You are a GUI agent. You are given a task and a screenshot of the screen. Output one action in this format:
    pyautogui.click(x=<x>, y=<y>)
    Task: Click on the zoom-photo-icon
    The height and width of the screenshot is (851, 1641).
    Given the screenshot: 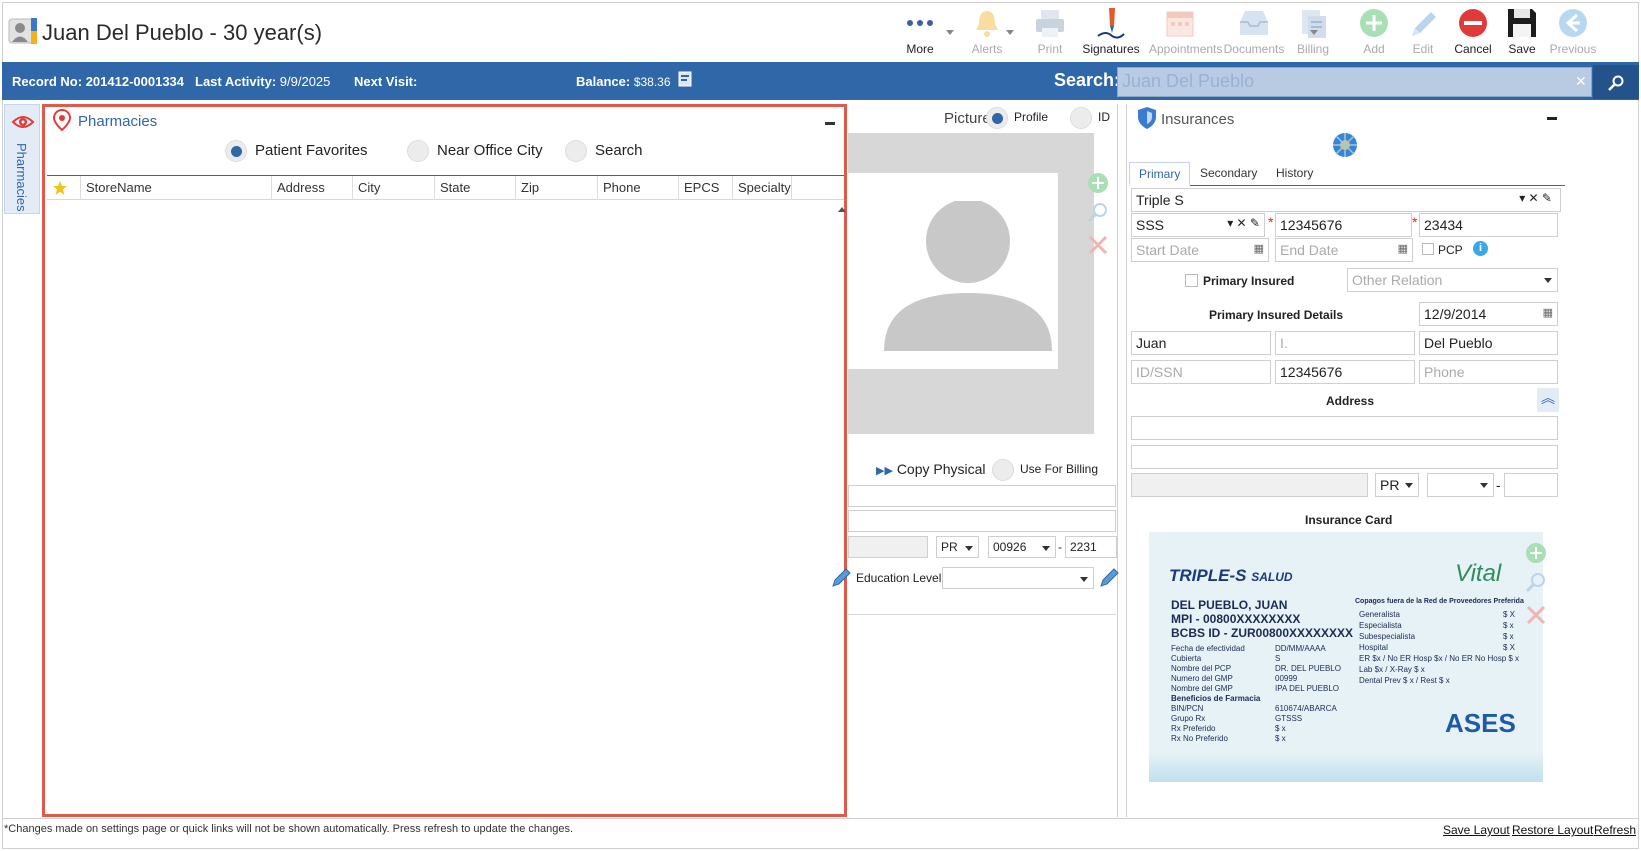 What is the action you would take?
    pyautogui.click(x=1098, y=213)
    